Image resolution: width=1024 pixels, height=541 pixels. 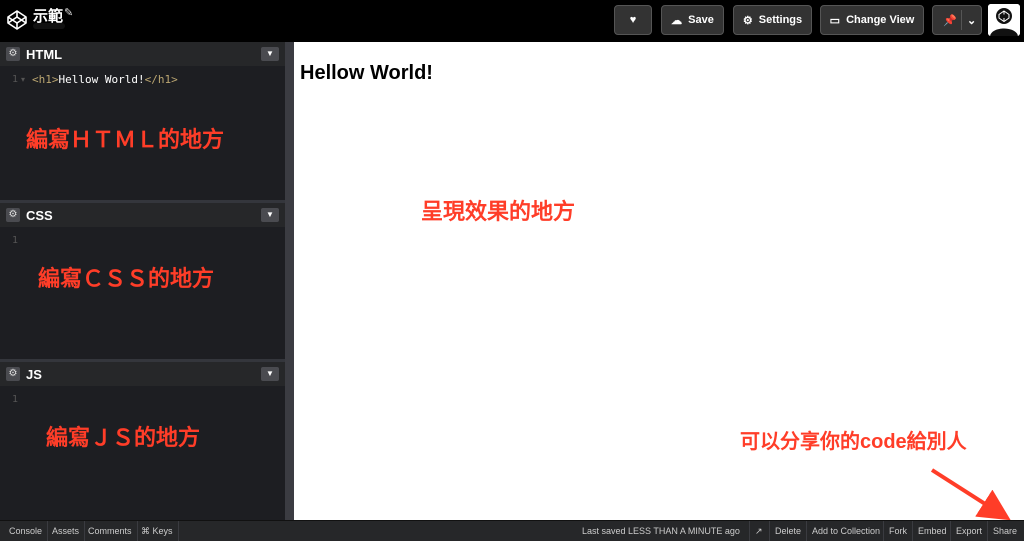 What do you see at coordinates (498, 211) in the screenshot?
I see `preview-annotation: 呈現效果的地方` at bounding box center [498, 211].